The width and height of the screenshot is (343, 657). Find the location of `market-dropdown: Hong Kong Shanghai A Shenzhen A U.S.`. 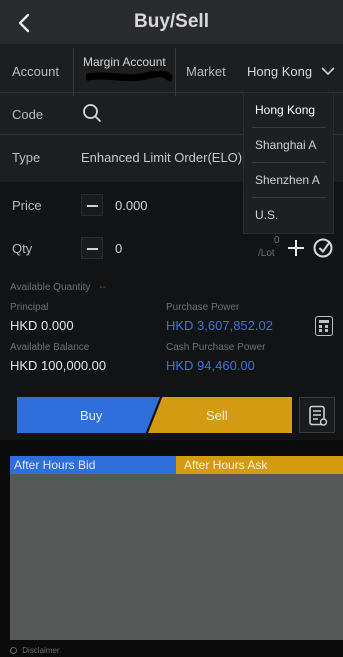

market-dropdown: Hong Kong Shanghai A Shenzhen A U.S. is located at coordinates (288, 163).